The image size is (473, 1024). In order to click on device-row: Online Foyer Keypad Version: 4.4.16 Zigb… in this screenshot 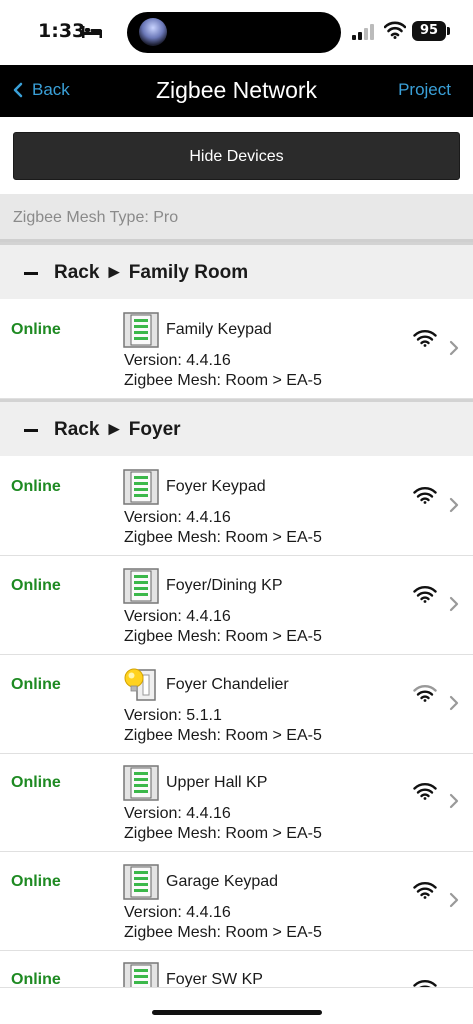, I will do `click(236, 507)`.